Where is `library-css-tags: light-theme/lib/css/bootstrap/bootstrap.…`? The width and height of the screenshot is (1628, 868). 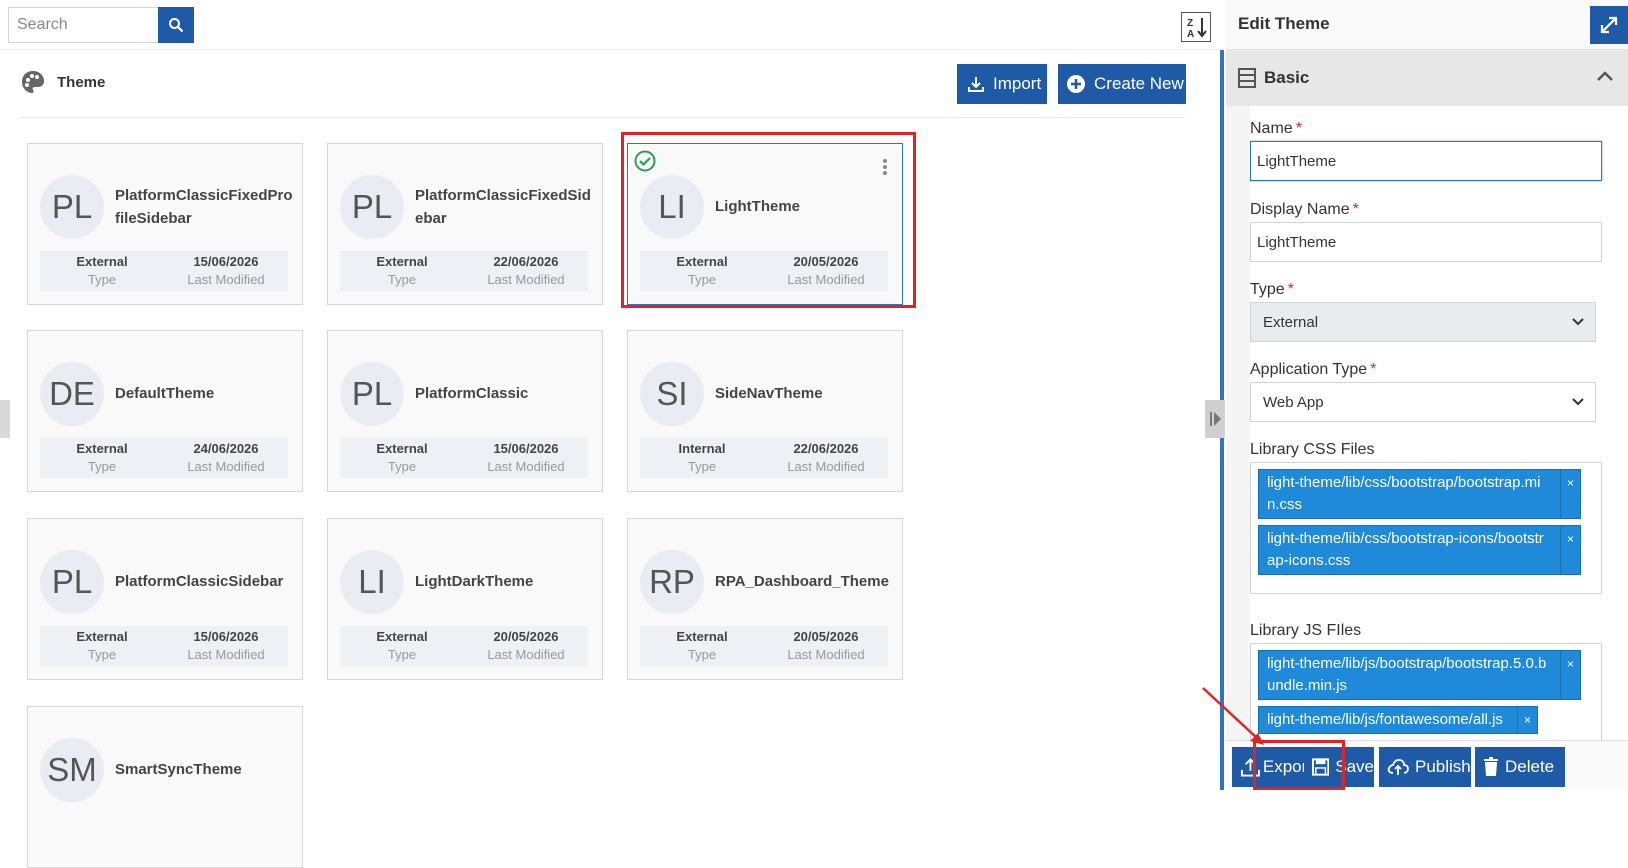 library-css-tags: light-theme/lib/css/bootstrap/bootstrap.… is located at coordinates (1426, 528).